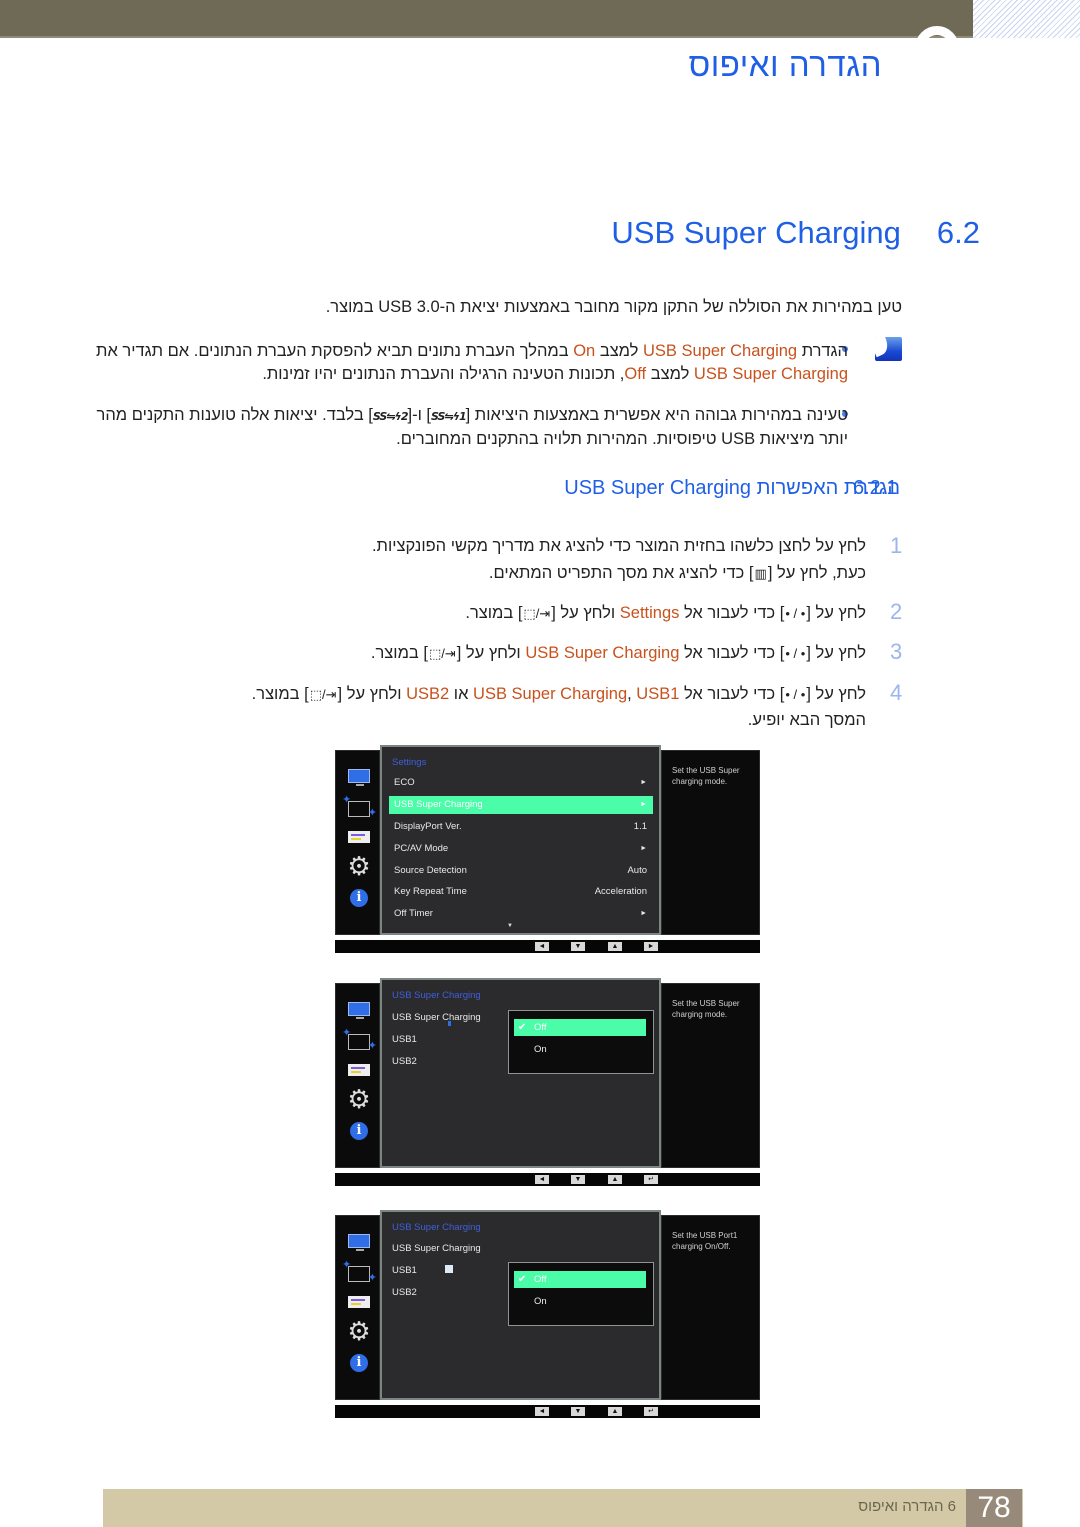 The image size is (1080, 1527). Describe the element at coordinates (670, 374) in the screenshot. I see `text: למצב` at that location.